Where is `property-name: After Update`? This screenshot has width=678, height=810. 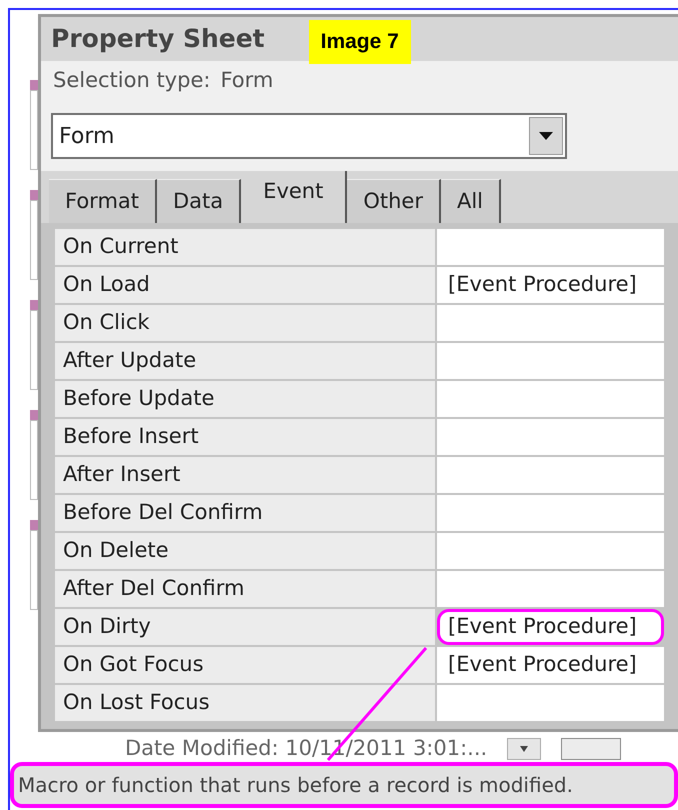 property-name: After Update is located at coordinates (245, 361).